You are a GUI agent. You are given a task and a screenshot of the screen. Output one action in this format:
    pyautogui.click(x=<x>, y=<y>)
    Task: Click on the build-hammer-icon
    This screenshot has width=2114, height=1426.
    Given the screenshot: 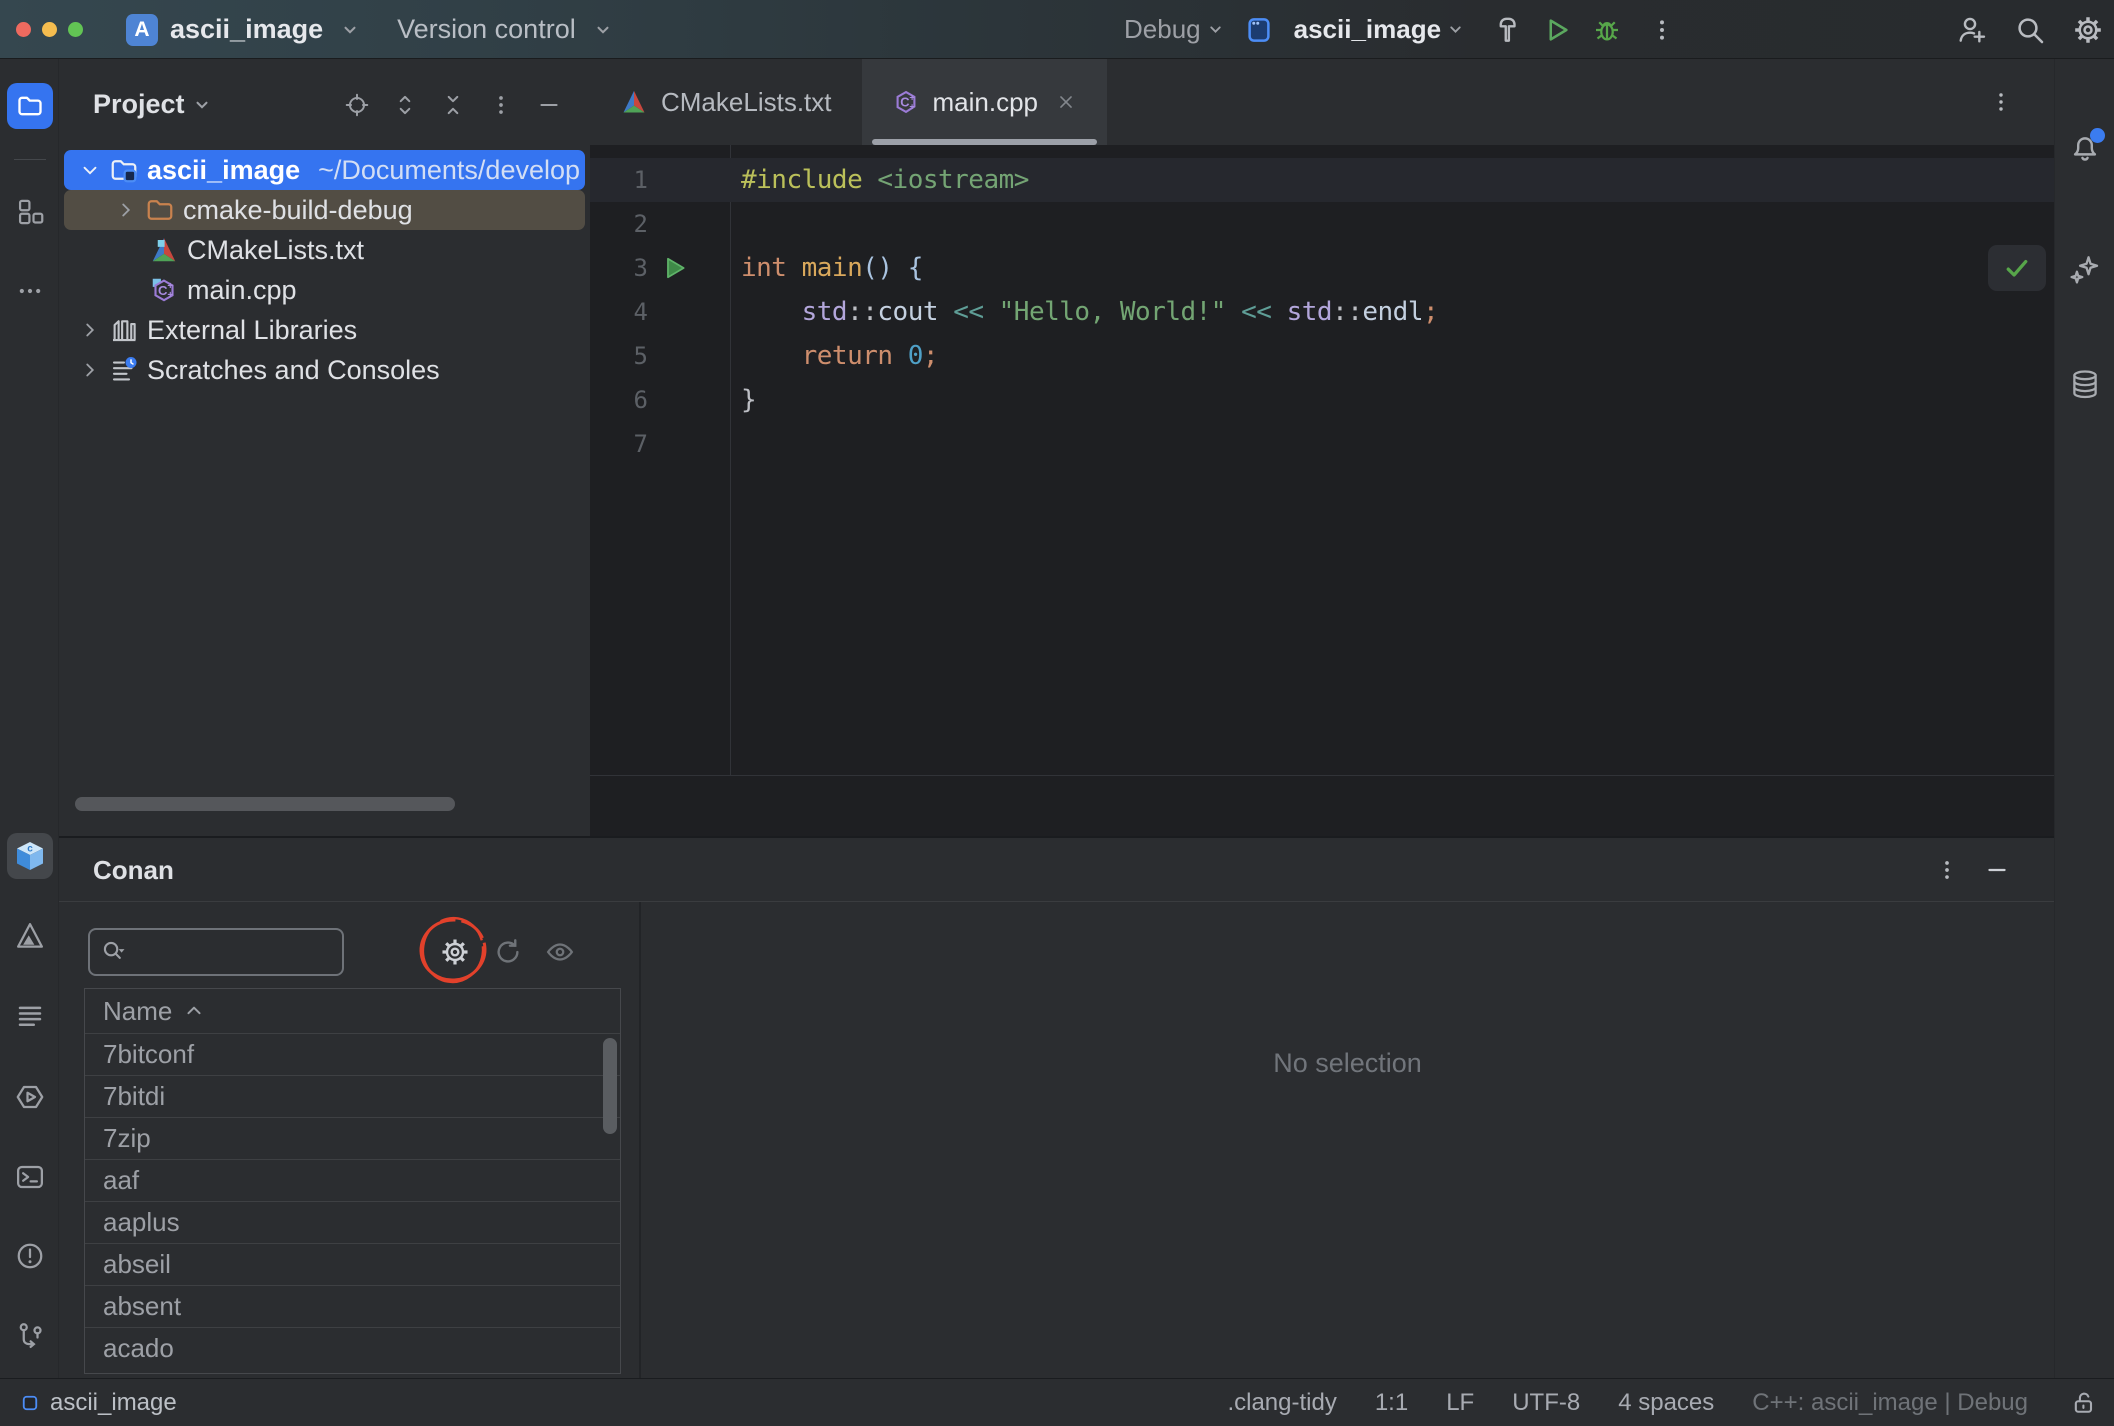 What is the action you would take?
    pyautogui.click(x=1507, y=30)
    